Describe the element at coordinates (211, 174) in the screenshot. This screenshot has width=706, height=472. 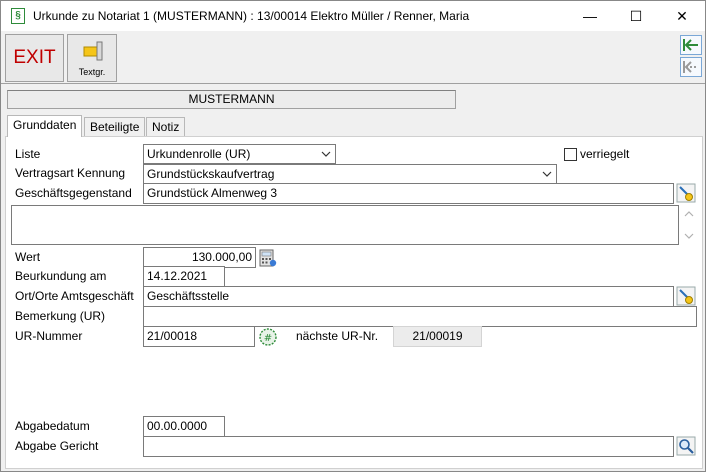
I see `vertragsart-value: Grundstückskaufvertrag` at that location.